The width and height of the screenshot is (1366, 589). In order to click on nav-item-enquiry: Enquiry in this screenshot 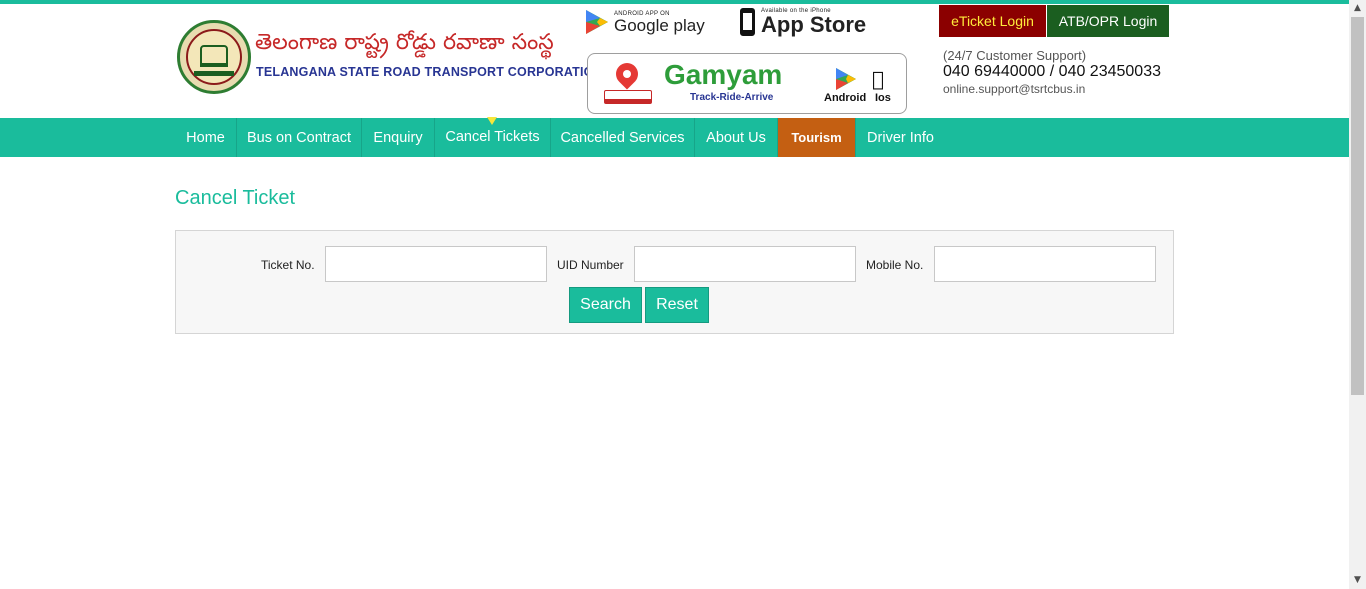, I will do `click(398, 137)`.